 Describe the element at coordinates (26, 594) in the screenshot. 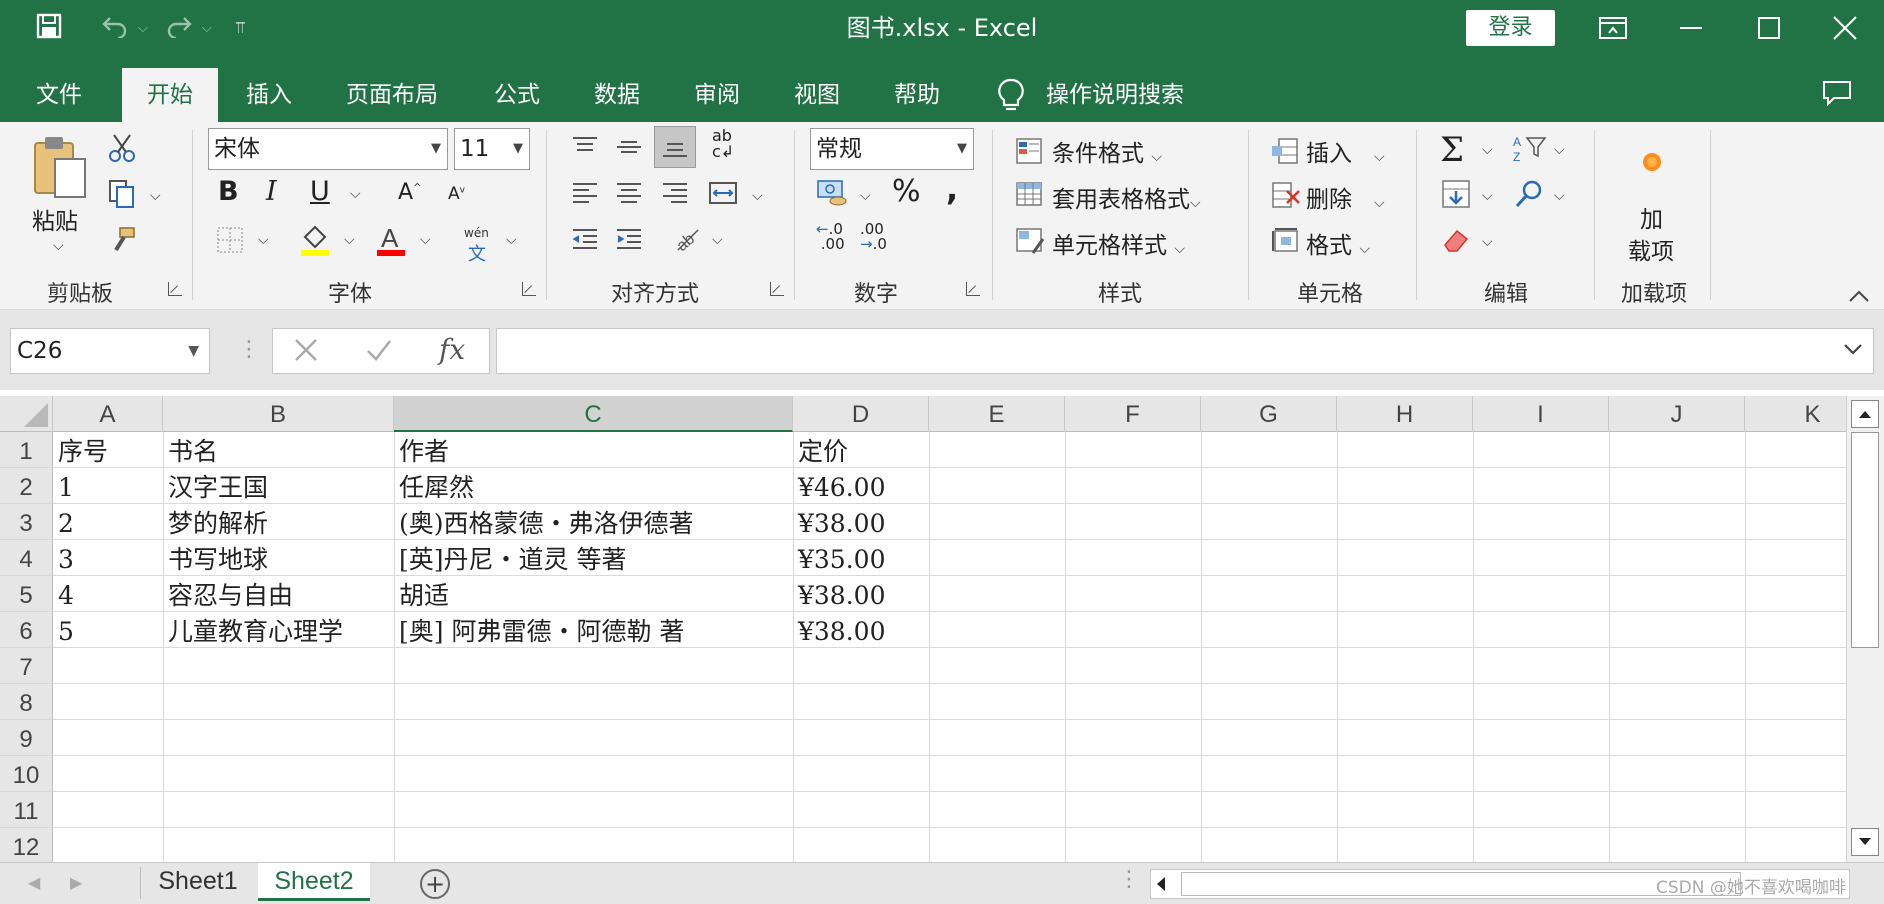

I see `row-header-5: 5` at that location.